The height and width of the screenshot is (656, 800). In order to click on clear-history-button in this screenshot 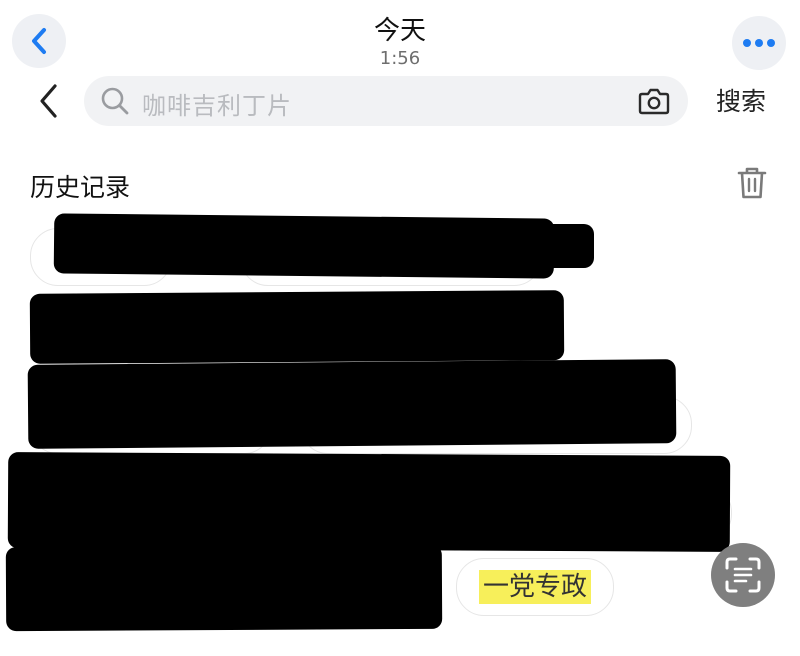, I will do `click(752, 185)`.